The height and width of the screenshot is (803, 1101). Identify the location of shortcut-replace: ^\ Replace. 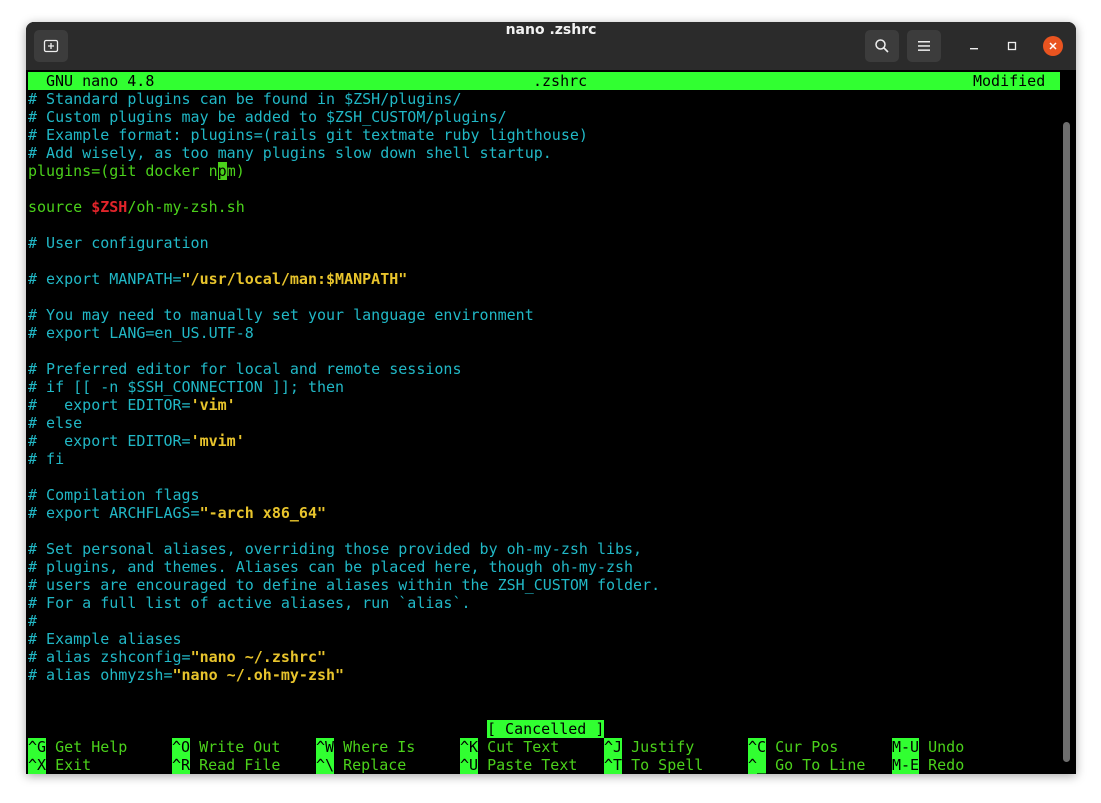
(361, 765).